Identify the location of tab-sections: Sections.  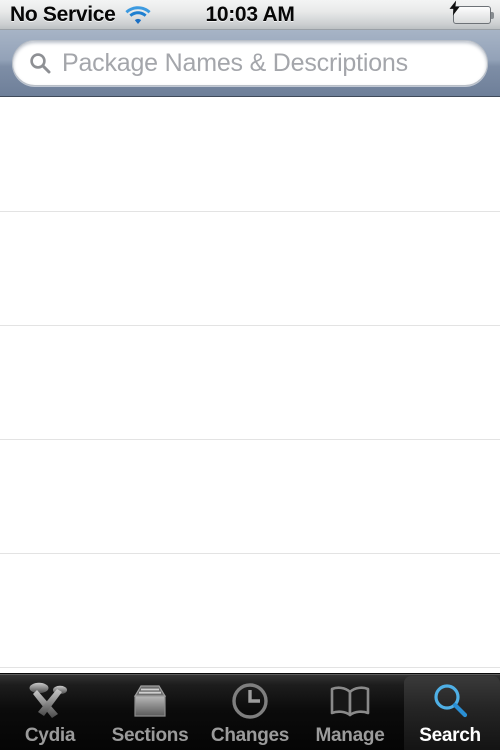
(150, 712).